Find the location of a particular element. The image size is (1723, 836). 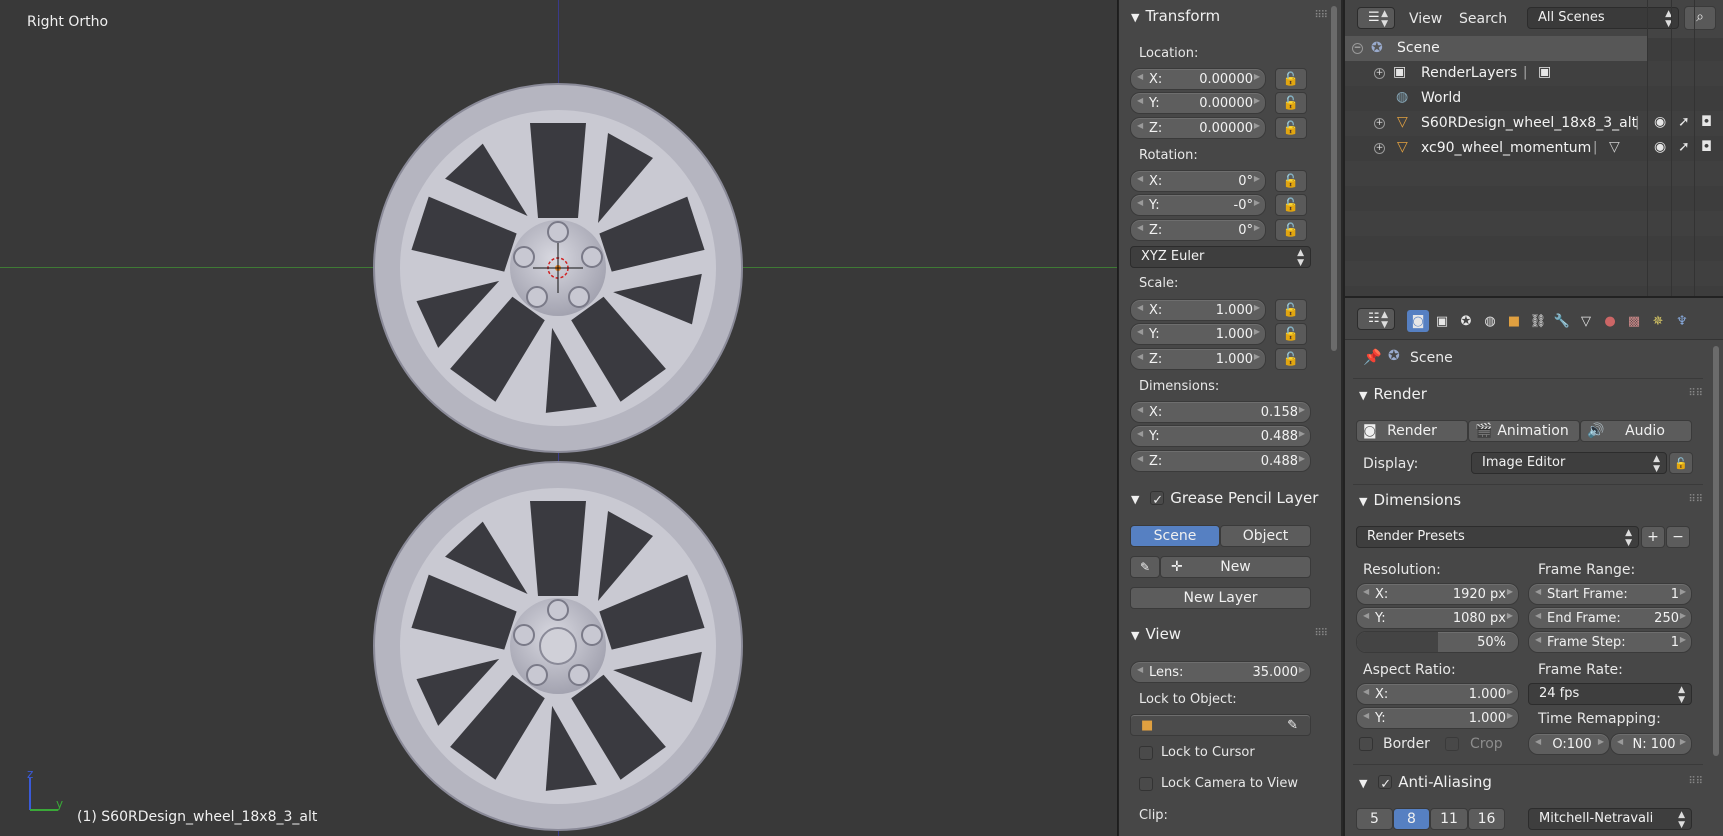

editor-type-button: ☰ ▲ ▼ is located at coordinates (1376, 18).